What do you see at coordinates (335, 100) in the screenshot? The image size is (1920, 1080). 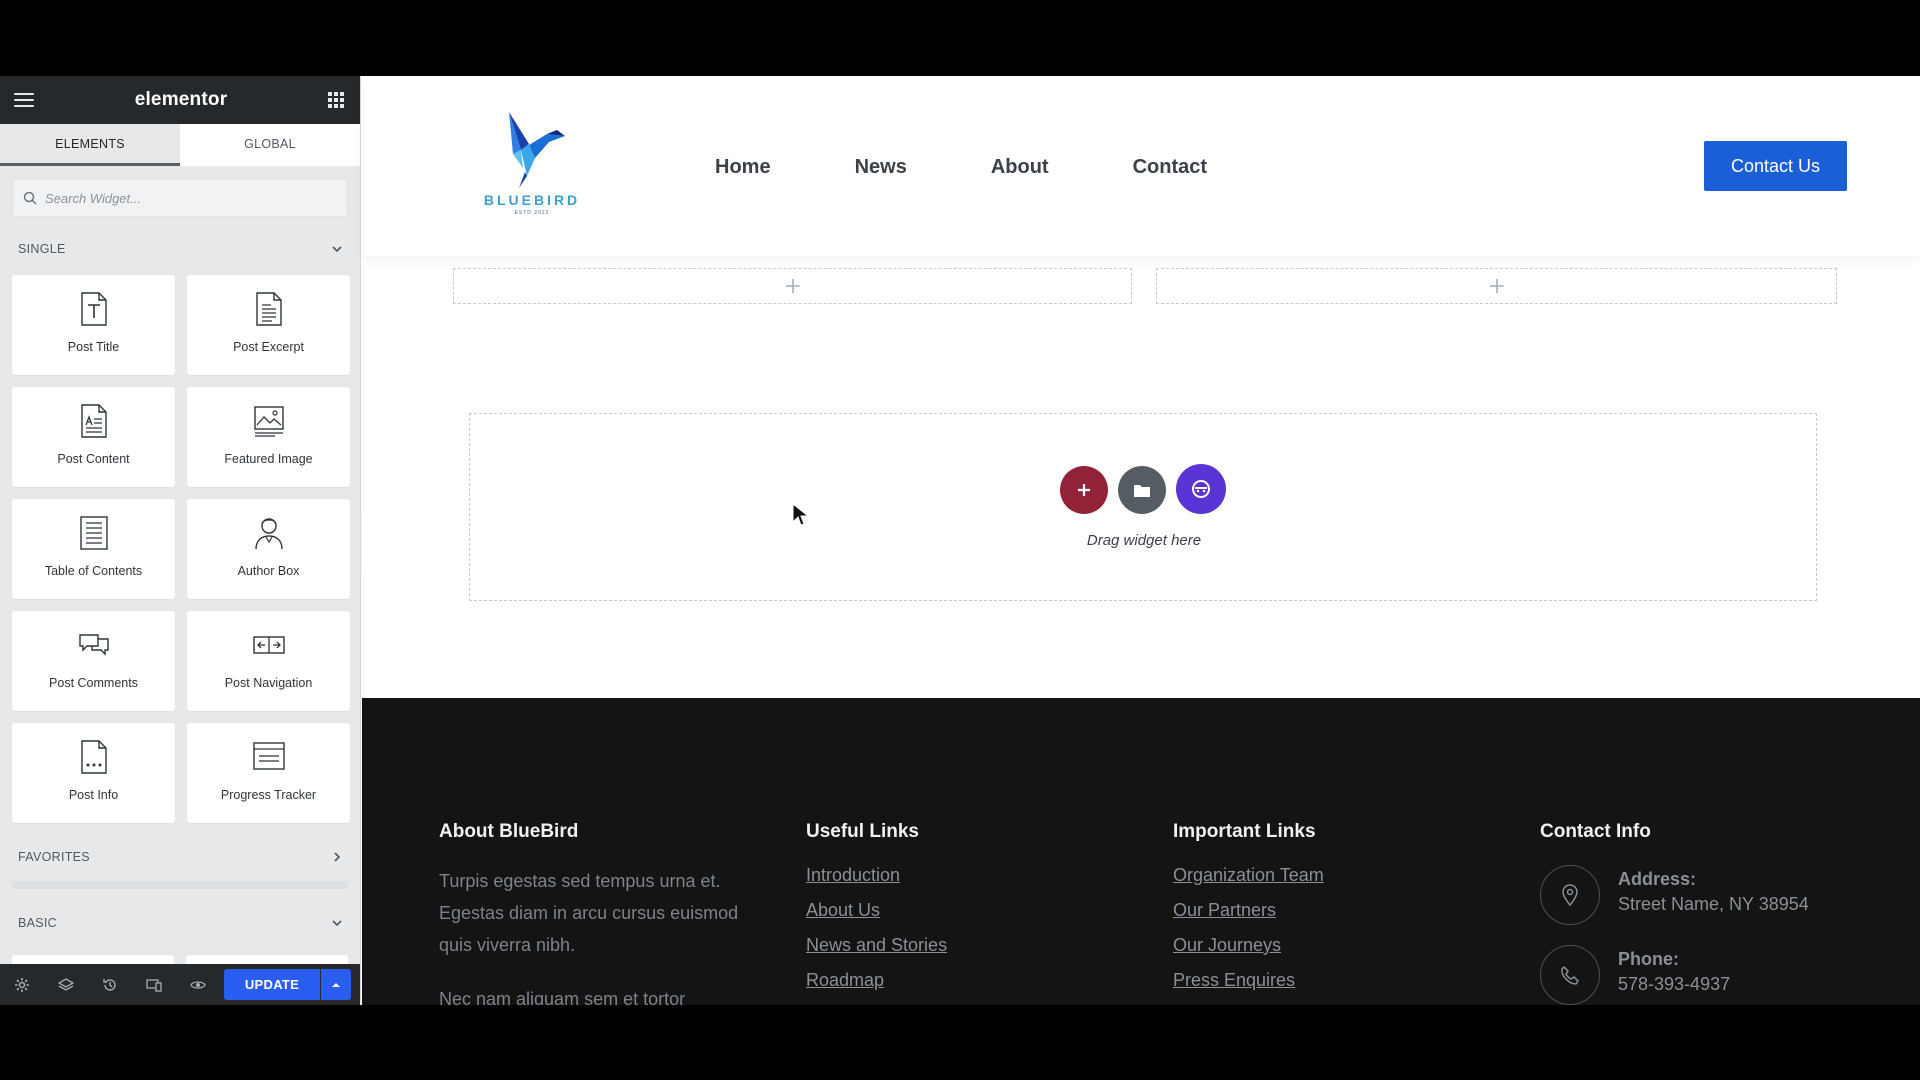 I see `widgets-grid-icon` at bounding box center [335, 100].